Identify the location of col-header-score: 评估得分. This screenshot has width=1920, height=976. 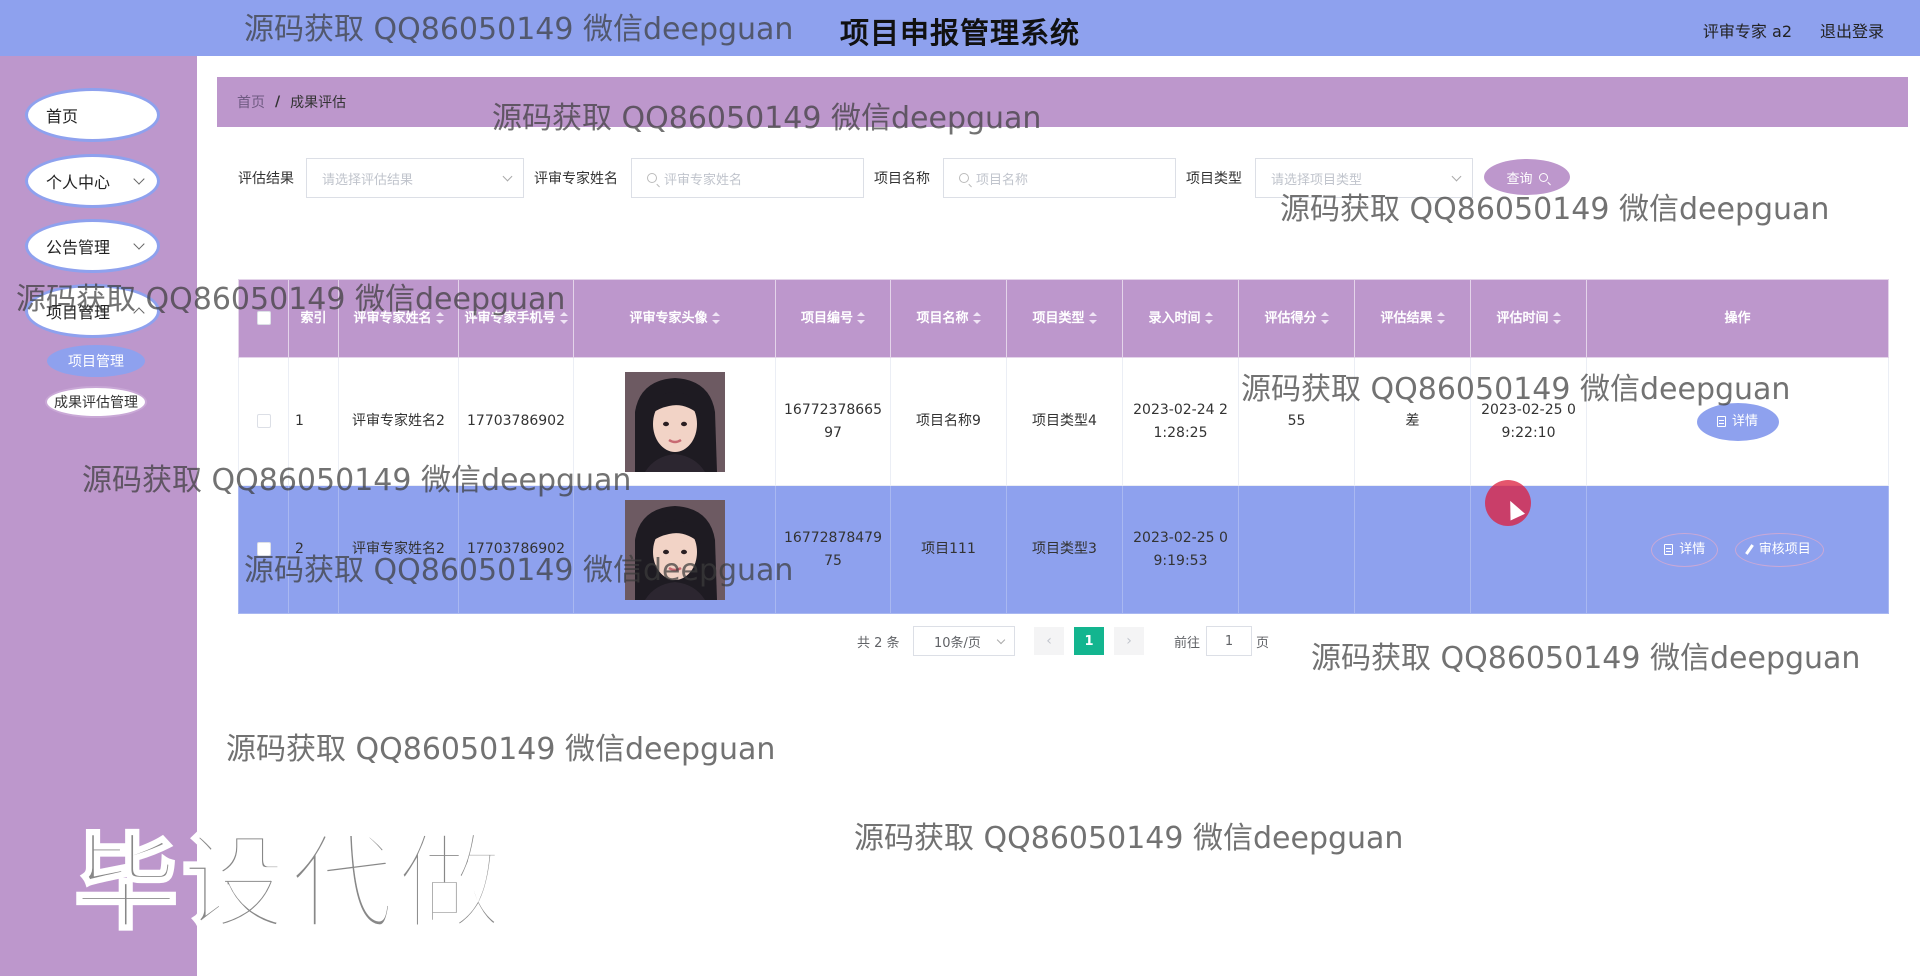
(1296, 318).